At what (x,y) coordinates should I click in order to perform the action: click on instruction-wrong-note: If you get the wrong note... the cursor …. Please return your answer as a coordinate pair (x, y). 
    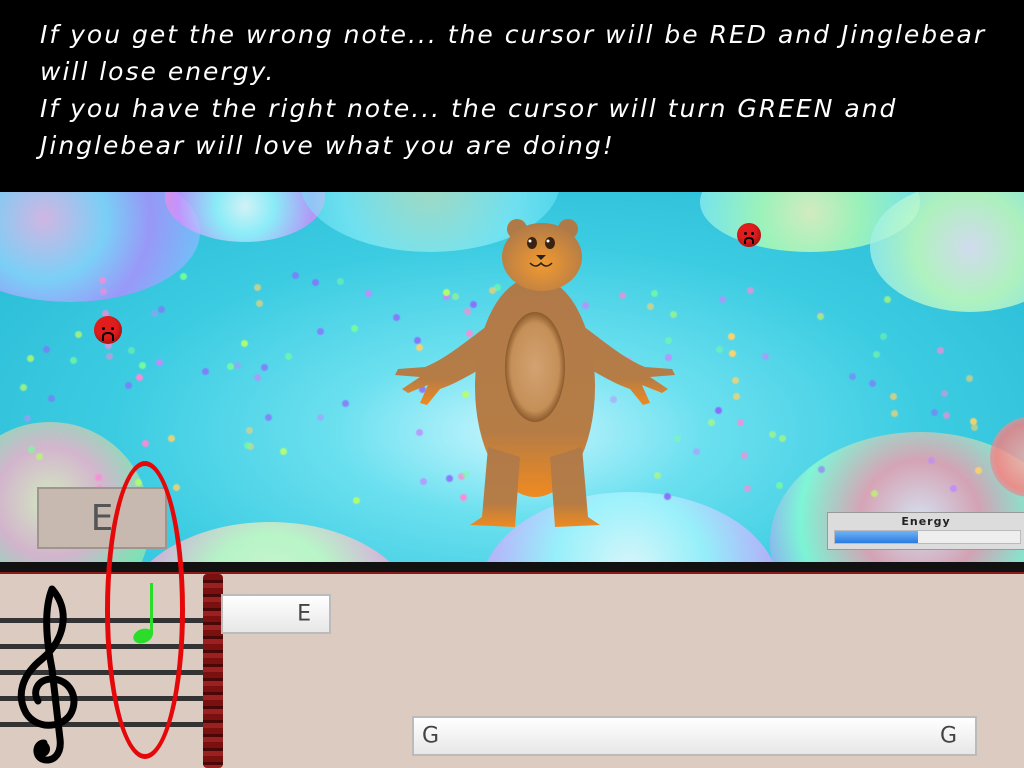
    Looking at the image, I should click on (513, 53).